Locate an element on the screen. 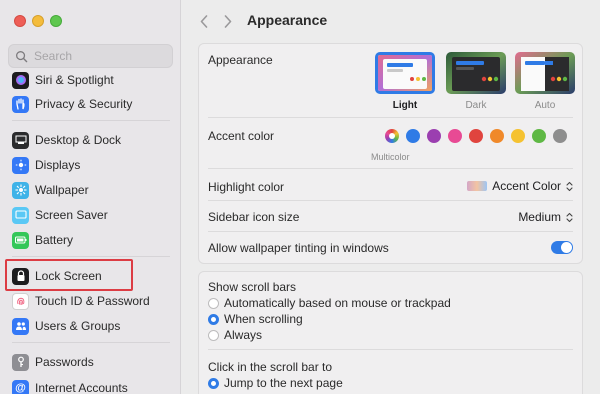 This screenshot has width=600, height=394. sidebar-item-touch-id-password: Touch ID & Password is located at coordinates (92, 301).